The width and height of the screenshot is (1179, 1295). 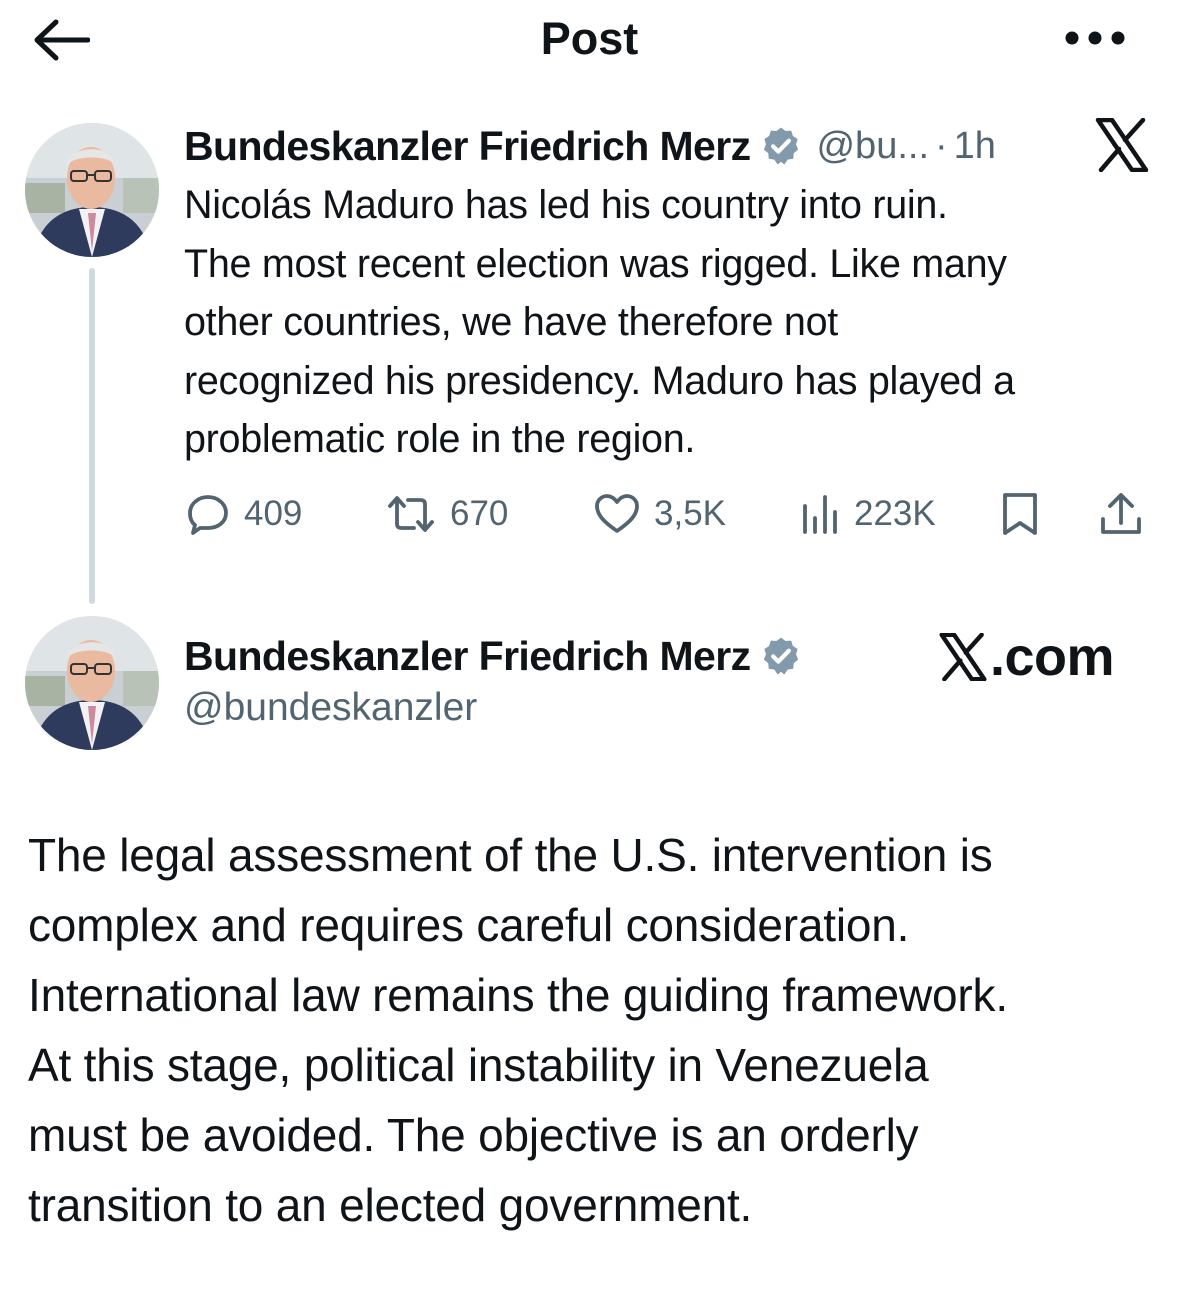 I want to click on post-timestamp: 1h, so click(x=975, y=146).